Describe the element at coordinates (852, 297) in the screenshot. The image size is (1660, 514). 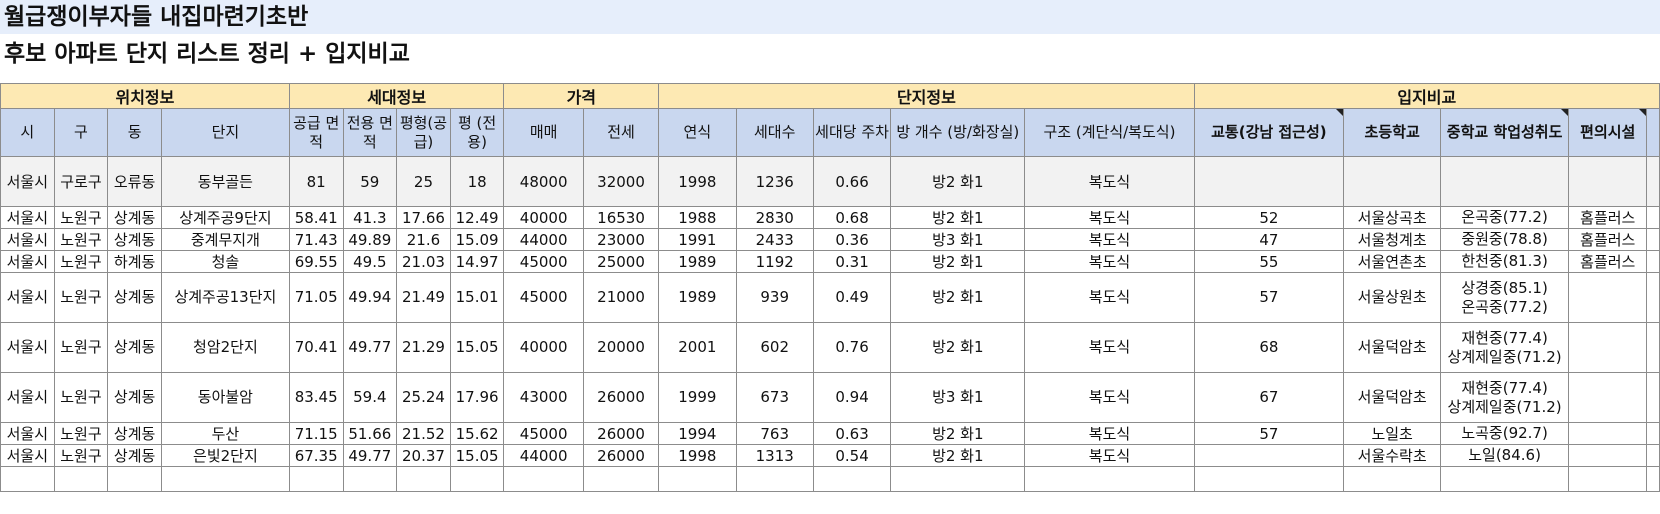
I see `cell-park: 0.49` at that location.